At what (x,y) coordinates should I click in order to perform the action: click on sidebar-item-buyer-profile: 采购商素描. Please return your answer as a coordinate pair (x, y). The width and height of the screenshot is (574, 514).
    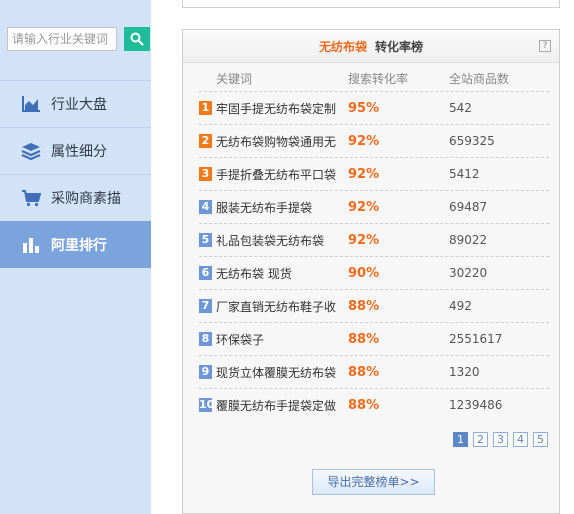
    Looking at the image, I should click on (75, 197).